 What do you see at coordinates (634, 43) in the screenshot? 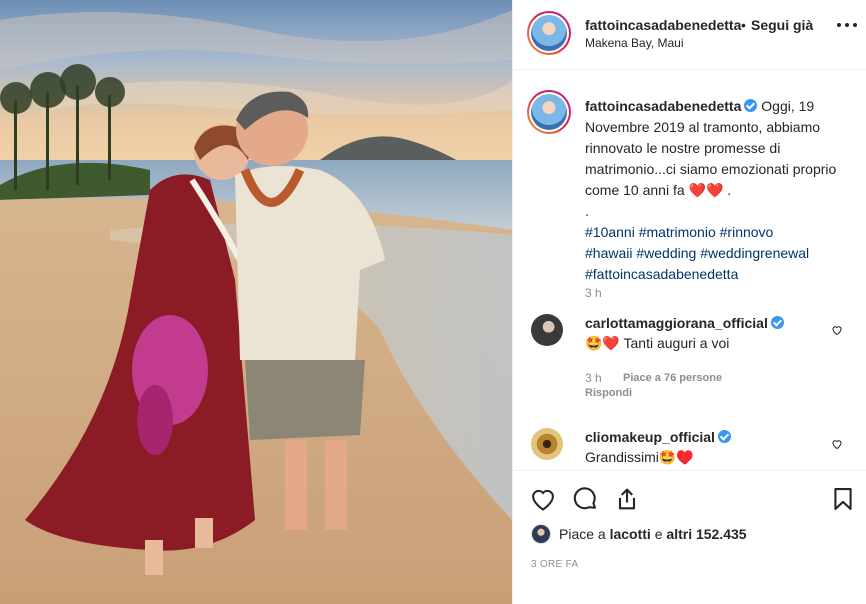
I see `post-location: Makena Bay, Maui` at bounding box center [634, 43].